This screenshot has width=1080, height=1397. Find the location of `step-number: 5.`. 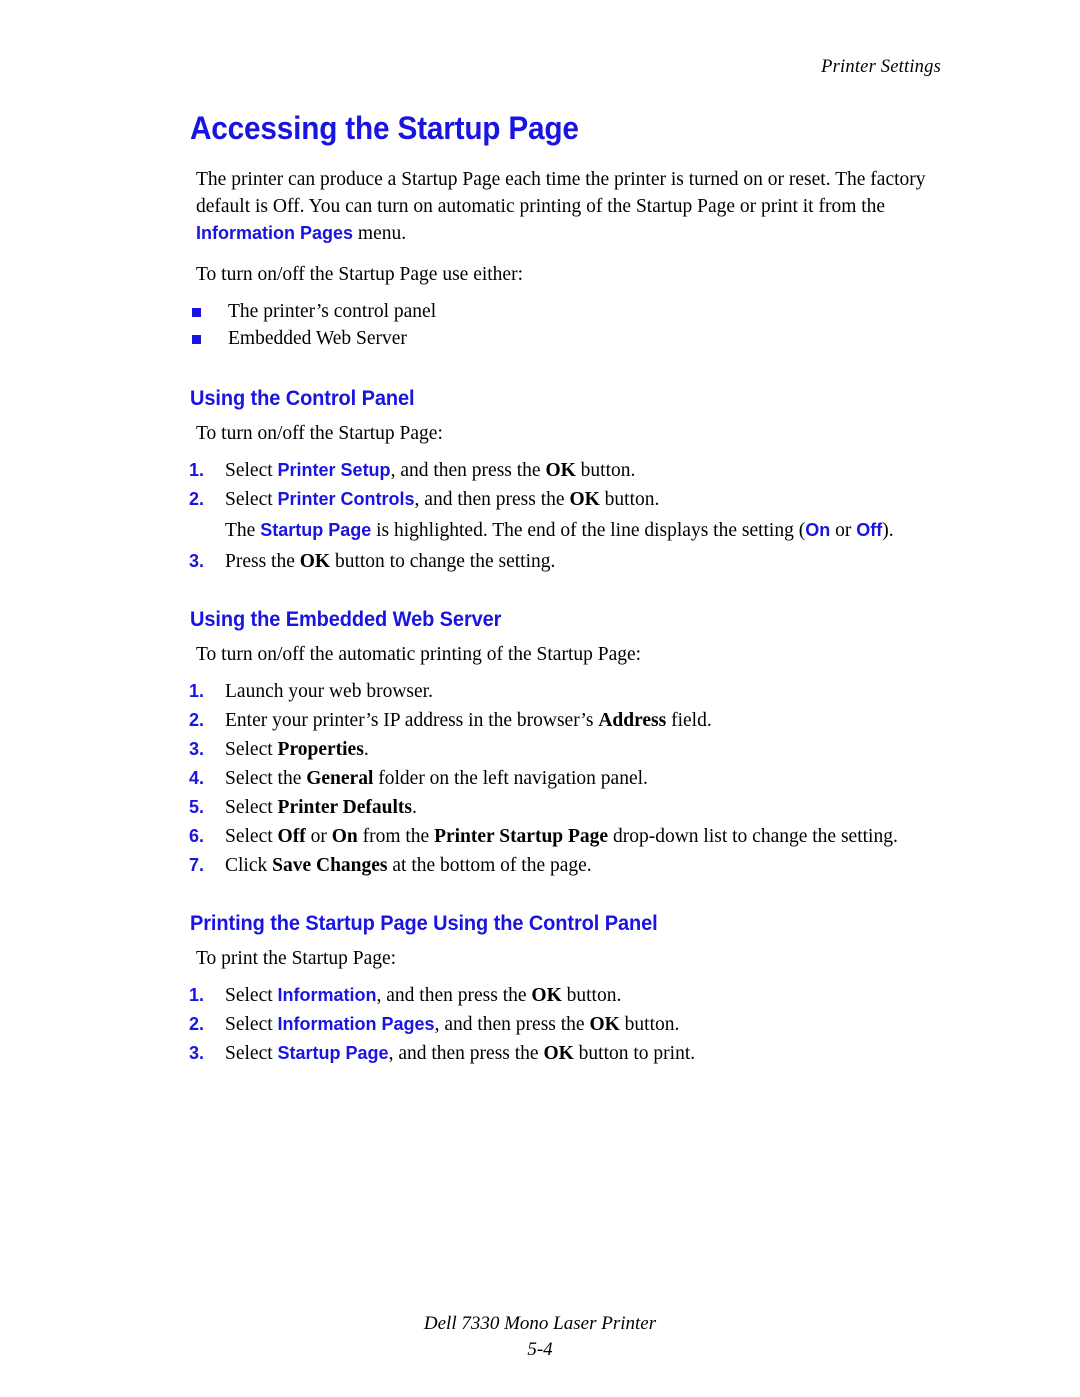

step-number: 5. is located at coordinates (197, 807).